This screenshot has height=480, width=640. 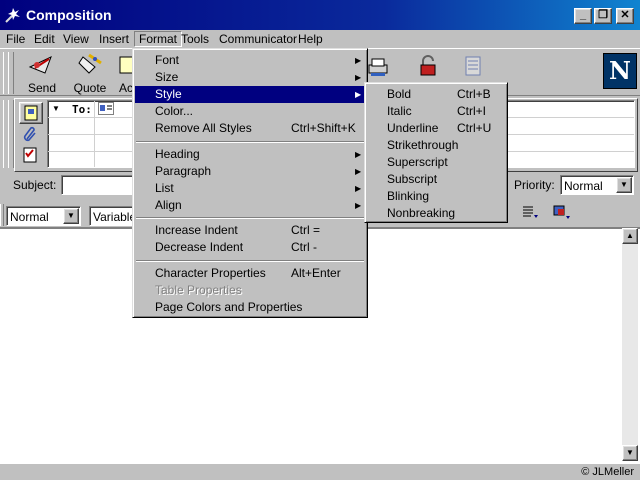 What do you see at coordinates (44, 39) in the screenshot?
I see `menu-edit: Edit` at bounding box center [44, 39].